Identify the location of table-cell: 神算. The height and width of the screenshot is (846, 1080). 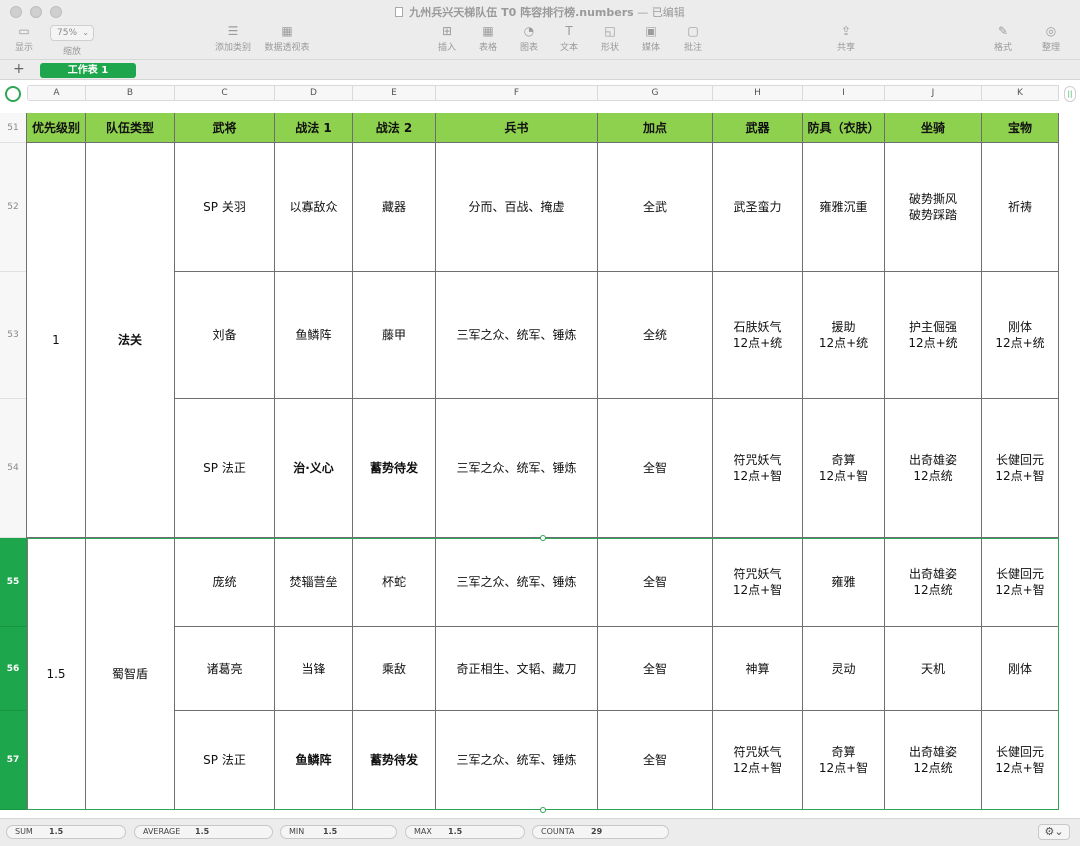
(758, 669).